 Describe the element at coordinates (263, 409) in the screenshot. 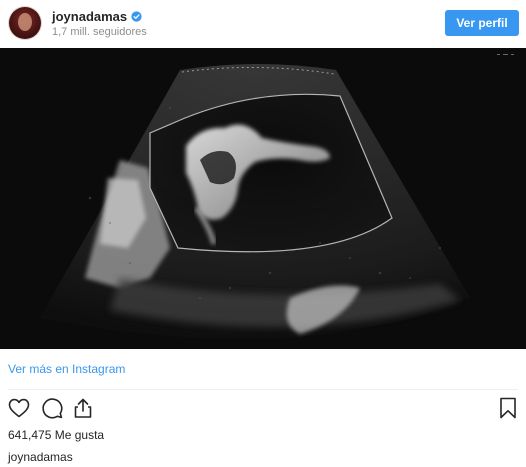

I see `action-bar` at that location.